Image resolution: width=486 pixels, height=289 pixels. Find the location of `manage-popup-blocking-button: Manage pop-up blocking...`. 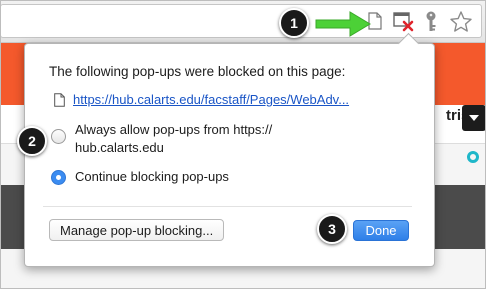

manage-popup-blocking-button: Manage pop-up blocking... is located at coordinates (137, 230).